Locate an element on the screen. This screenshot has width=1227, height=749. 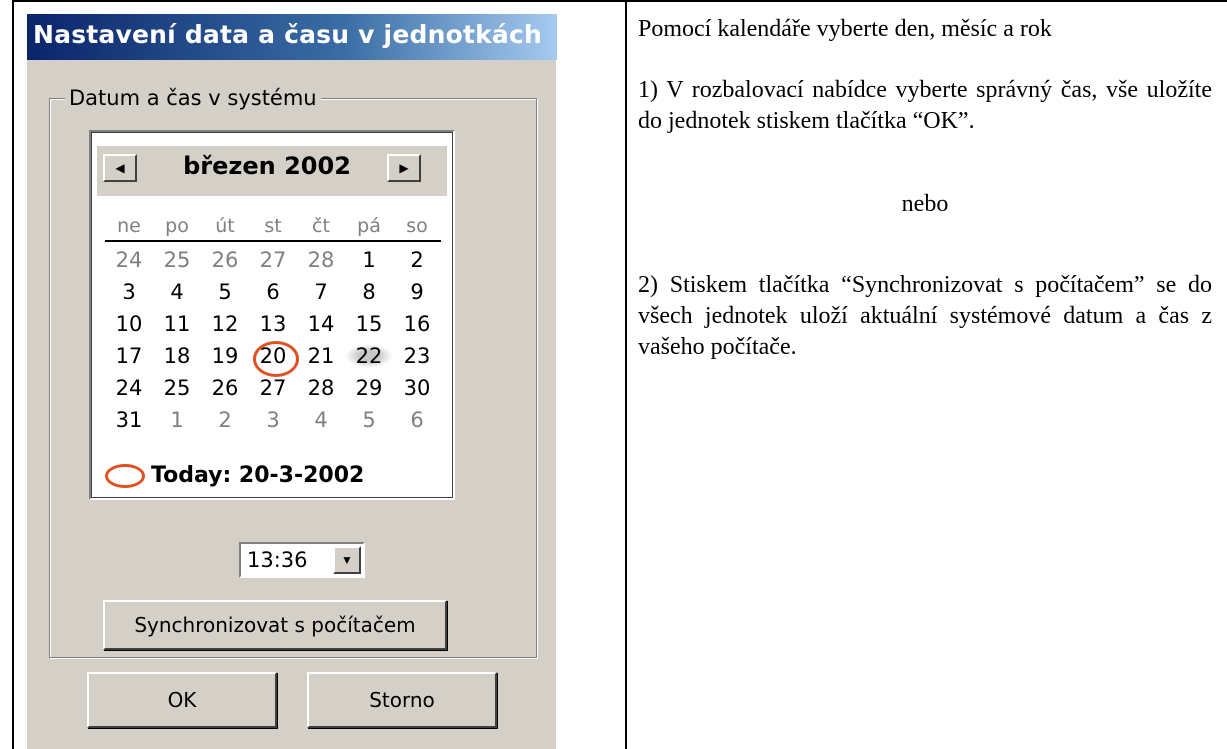
calendar-week: 10 11 12 13 14 15 16 is located at coordinates (273, 324).